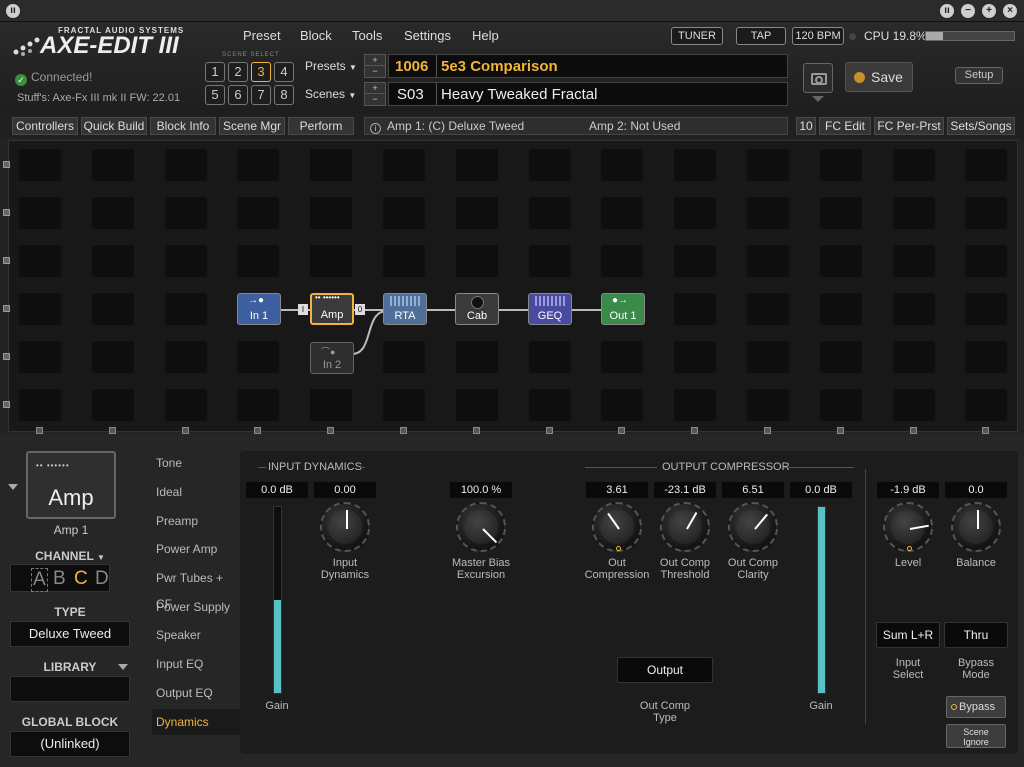  What do you see at coordinates (215, 95) in the screenshot?
I see `scene-button-5: 5` at bounding box center [215, 95].